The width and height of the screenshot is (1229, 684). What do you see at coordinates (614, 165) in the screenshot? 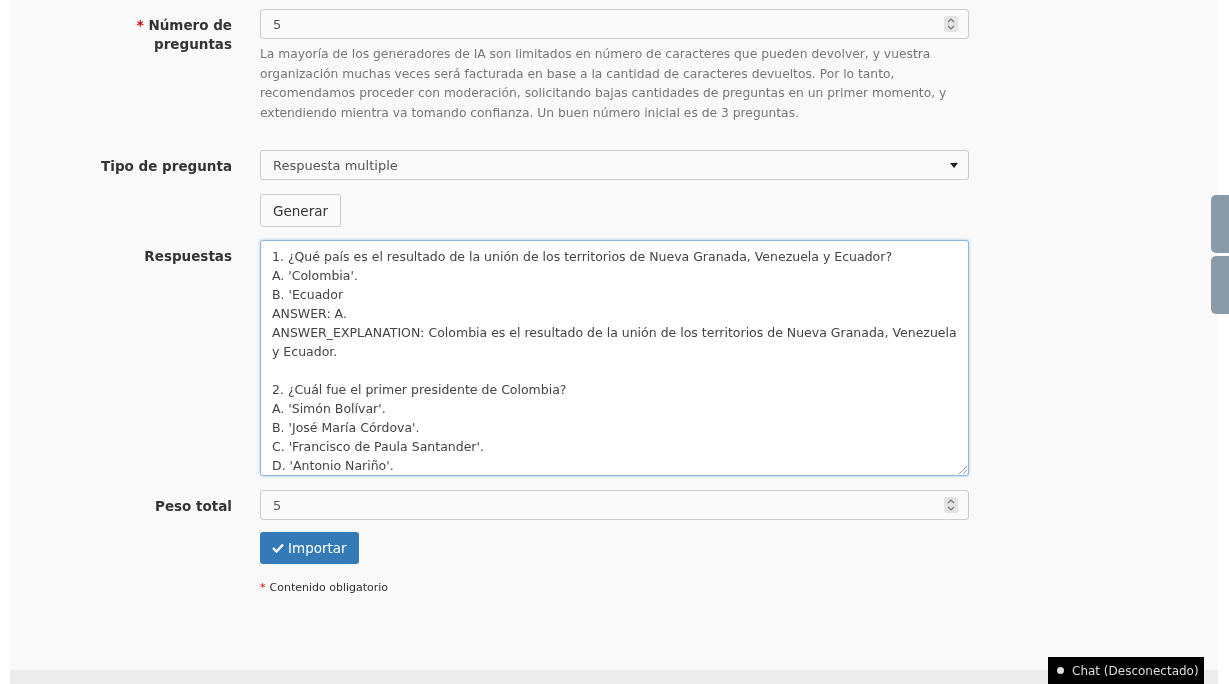
I see `select-field: Respuesta multiple` at bounding box center [614, 165].